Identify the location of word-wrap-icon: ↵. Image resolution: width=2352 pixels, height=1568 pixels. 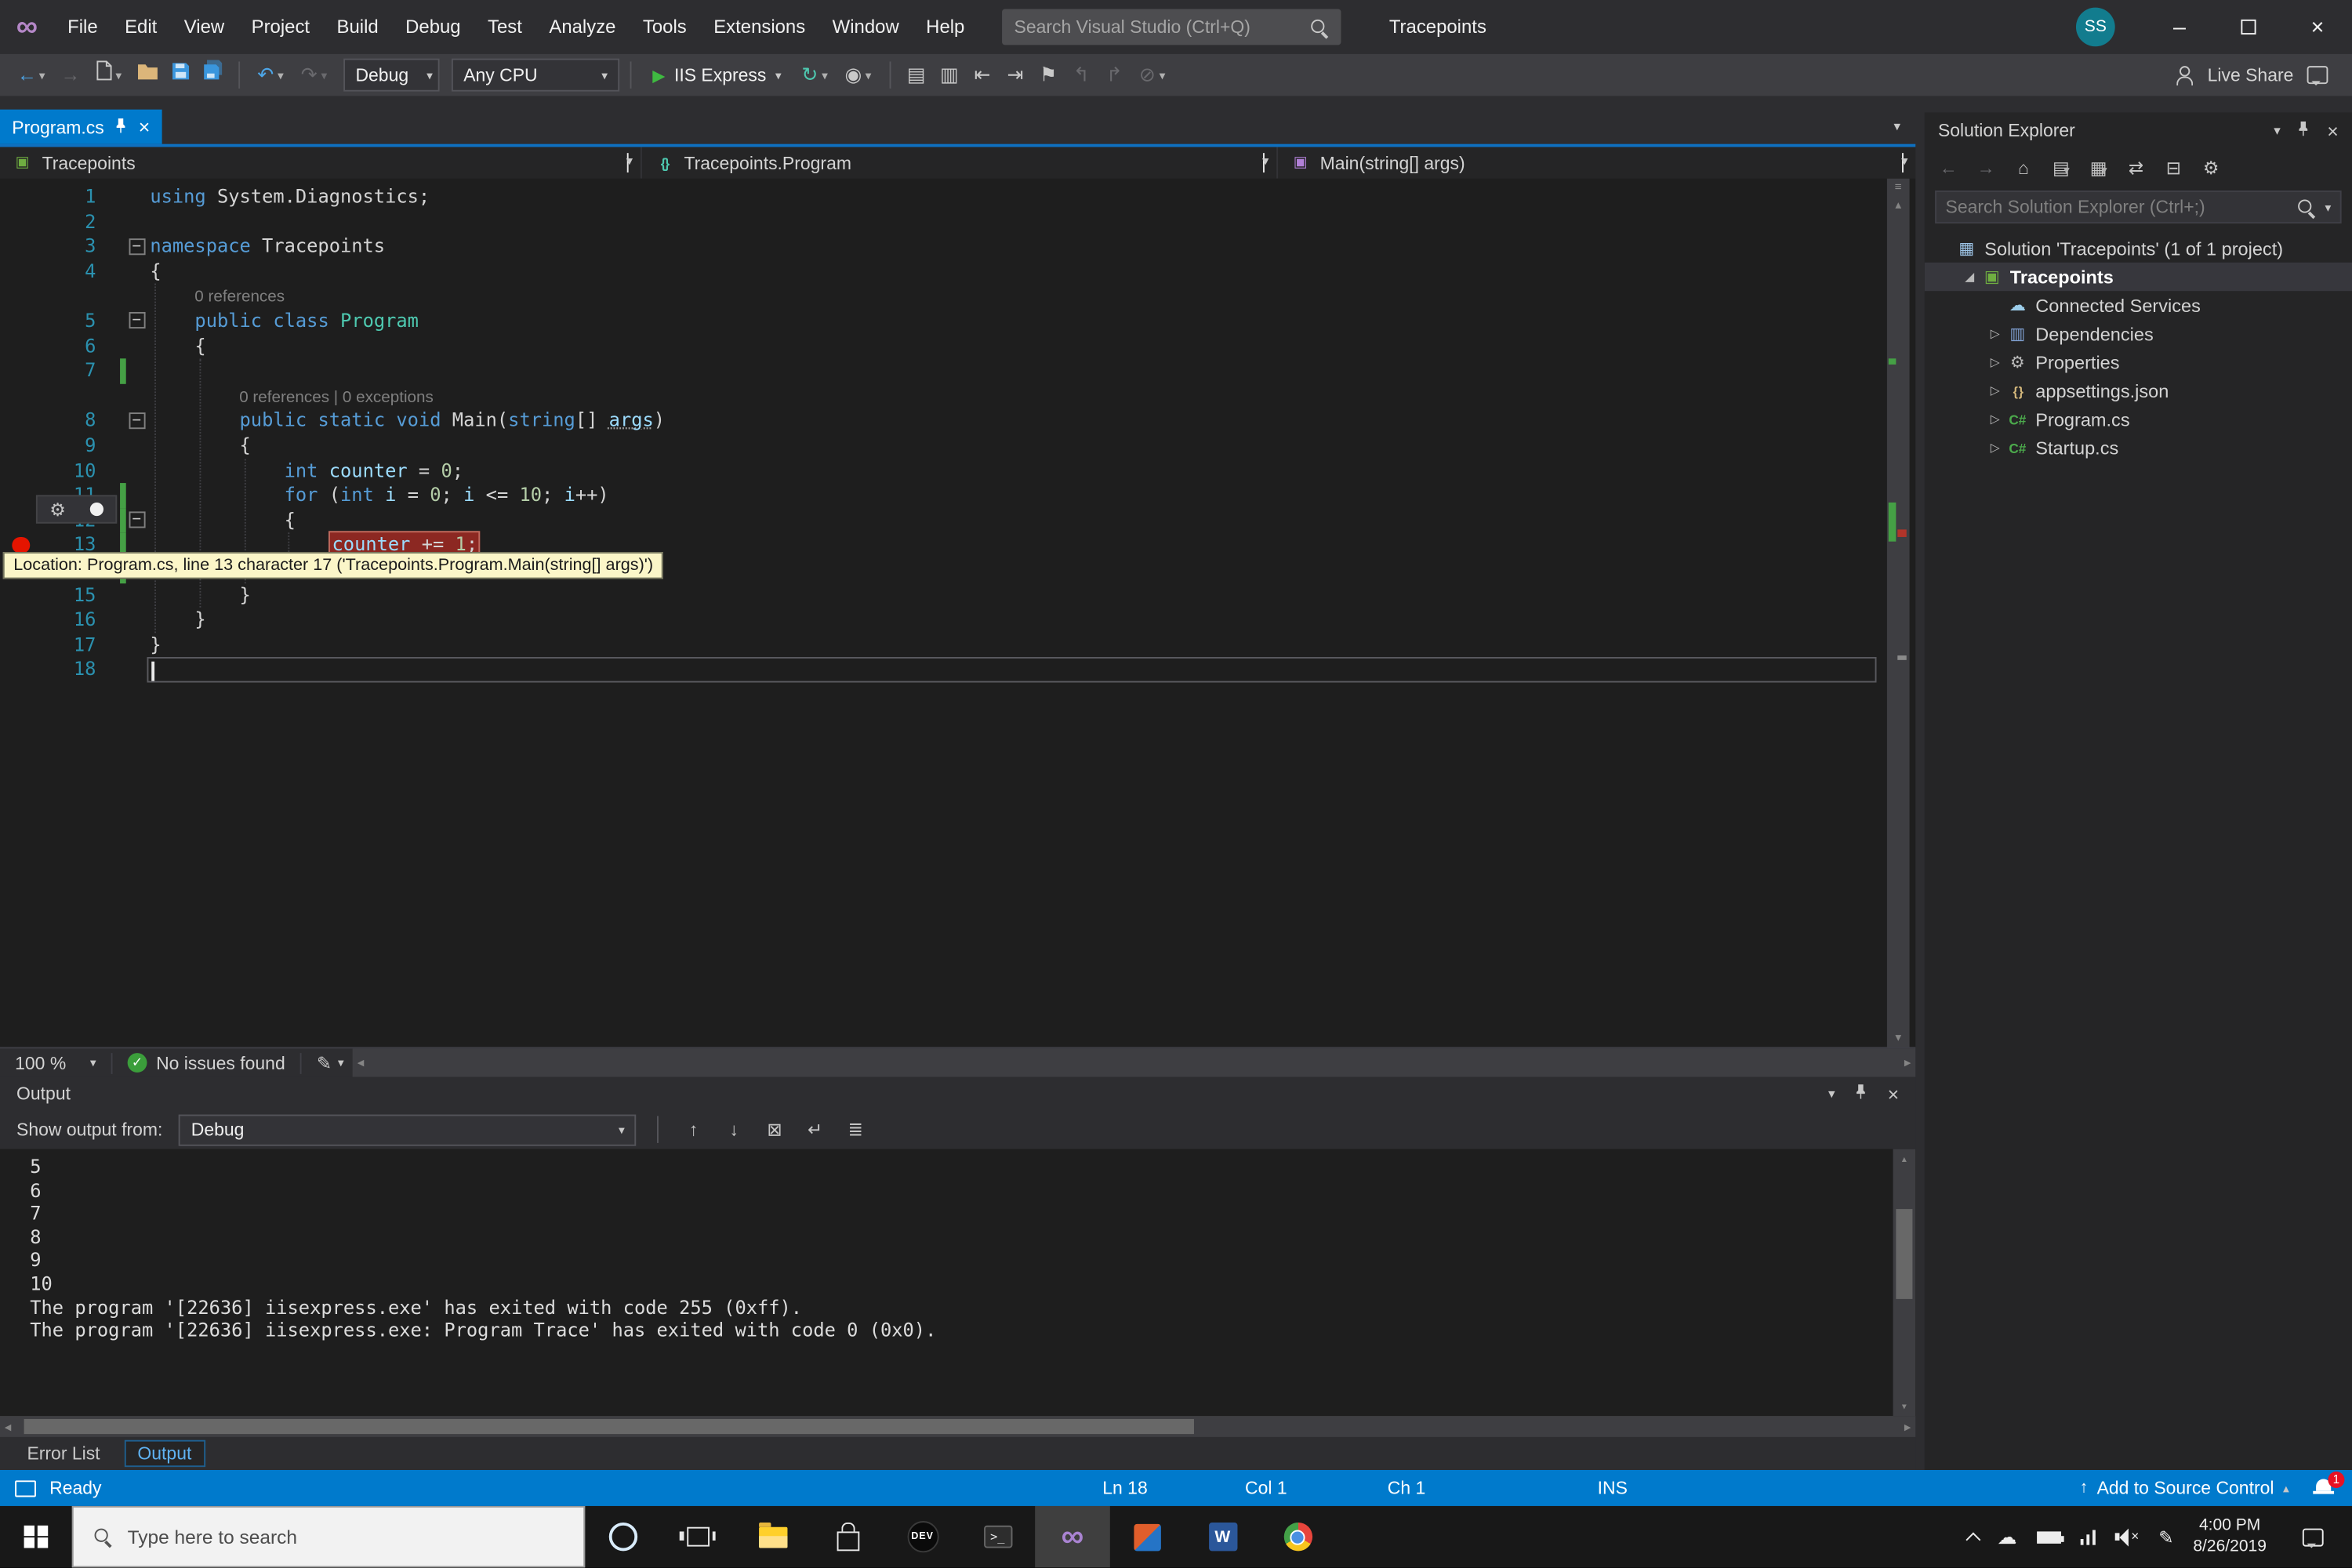
(815, 1129).